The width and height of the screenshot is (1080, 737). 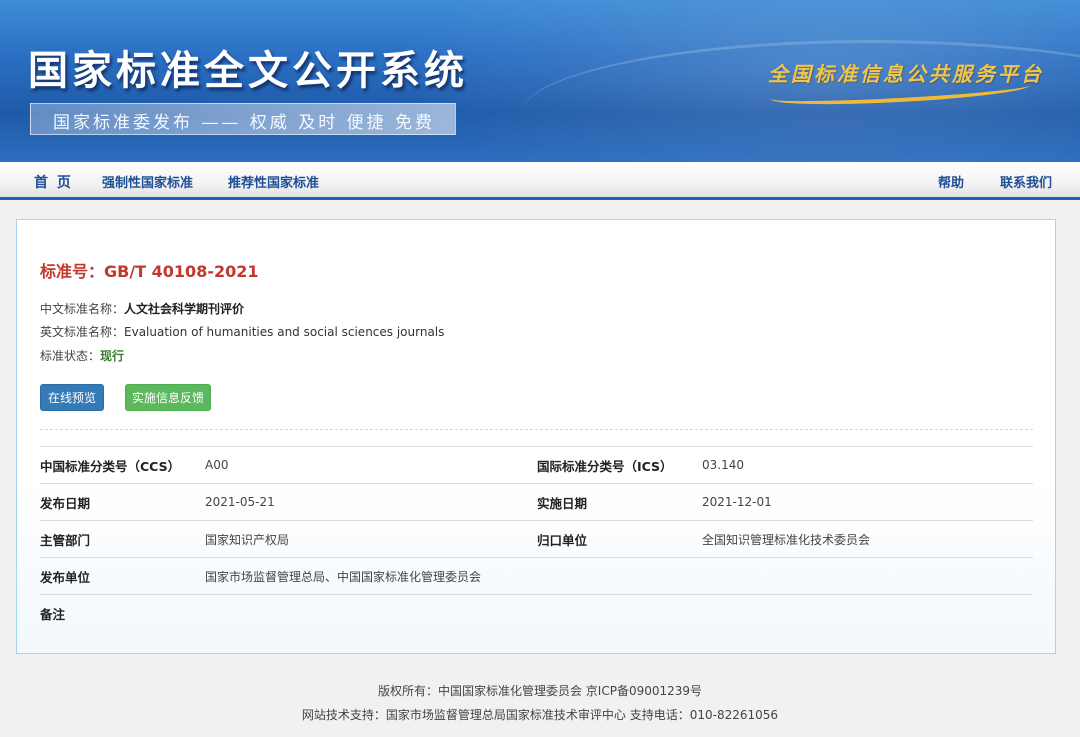 I want to click on issuer-value: 国家市场监督管理总局、中国国家标准化管理委员会, so click(x=619, y=576).